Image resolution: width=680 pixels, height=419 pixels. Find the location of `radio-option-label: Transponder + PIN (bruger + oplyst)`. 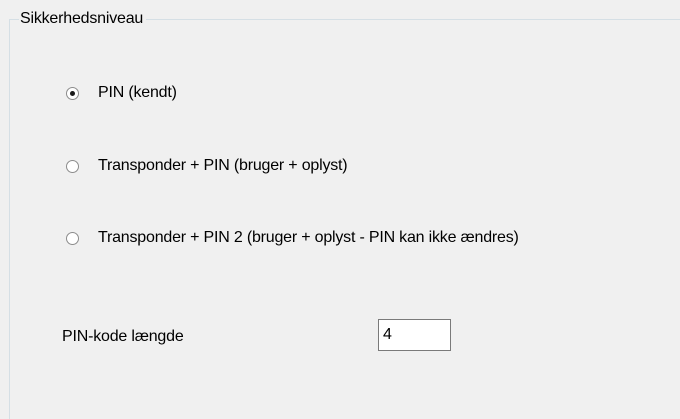

radio-option-label: Transponder + PIN (bruger + oplyst) is located at coordinates (223, 165).